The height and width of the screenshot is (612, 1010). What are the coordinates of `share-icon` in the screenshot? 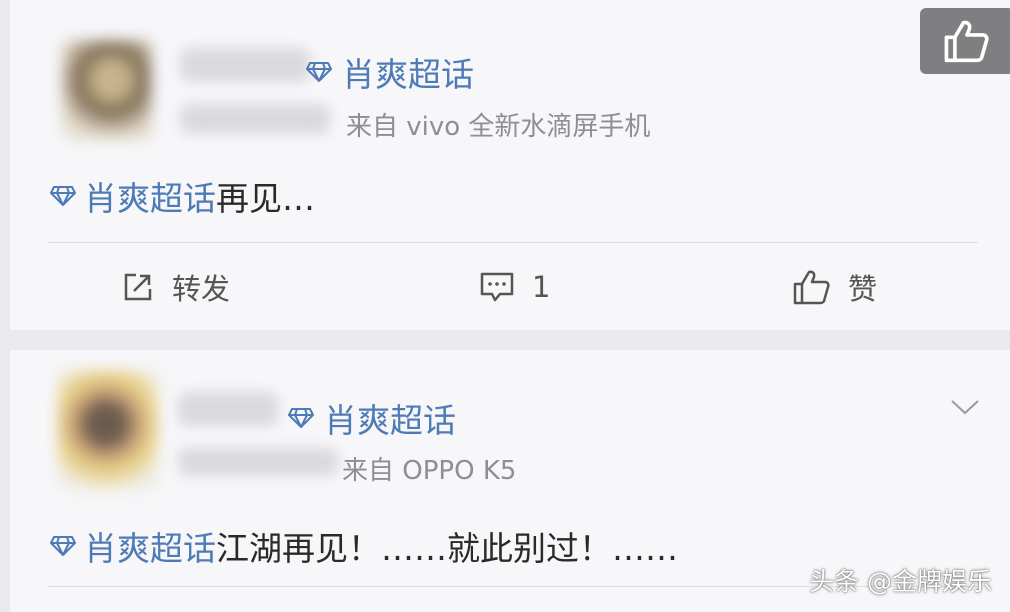 It's located at (138, 287).